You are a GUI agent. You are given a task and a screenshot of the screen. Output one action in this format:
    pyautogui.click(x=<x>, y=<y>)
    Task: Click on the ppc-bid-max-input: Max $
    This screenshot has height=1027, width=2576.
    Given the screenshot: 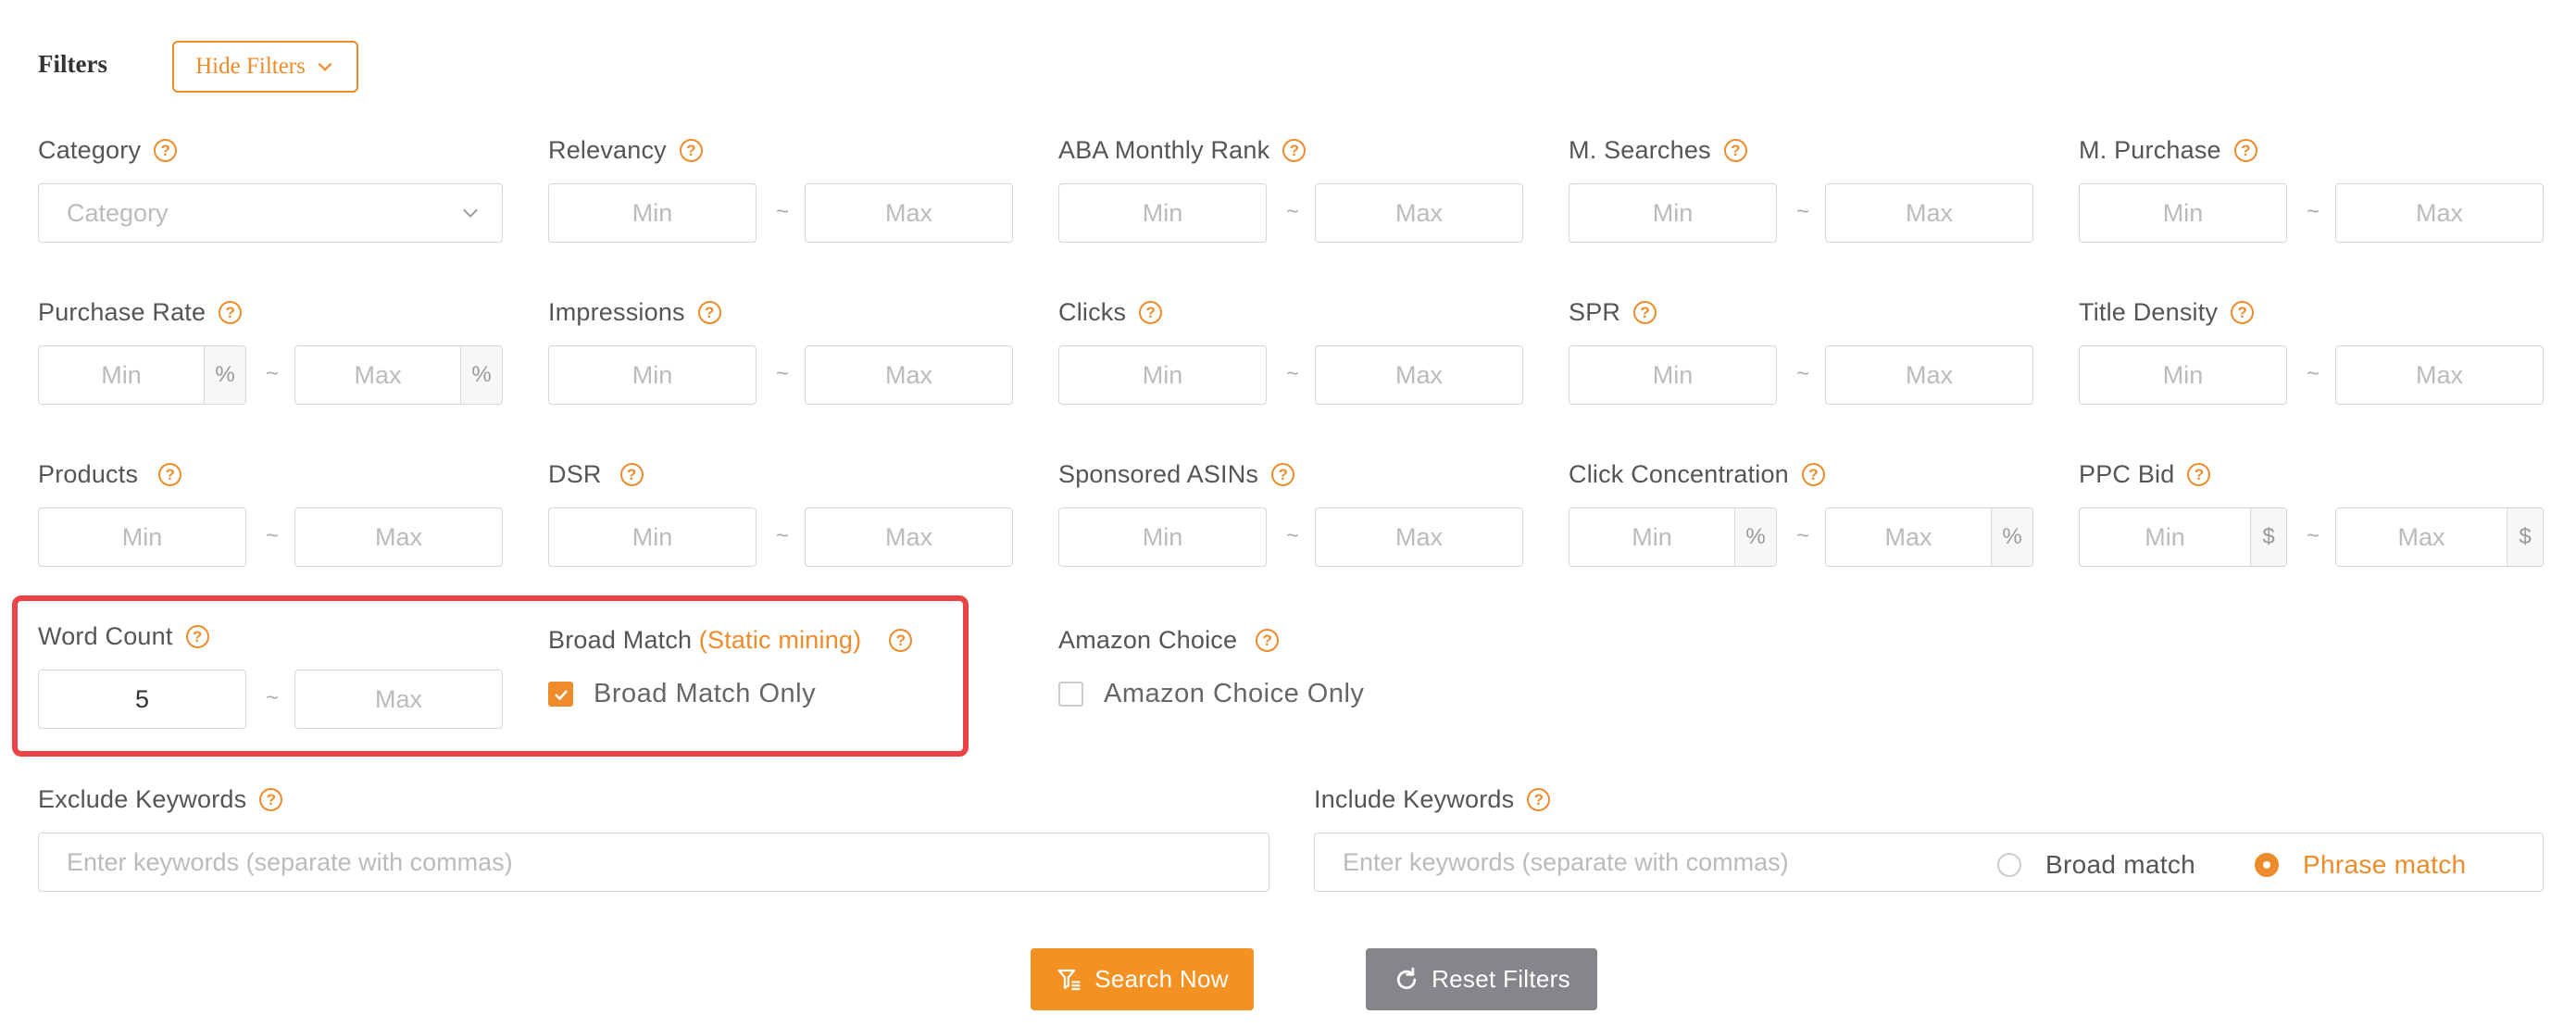 What is the action you would take?
    pyautogui.click(x=2439, y=537)
    